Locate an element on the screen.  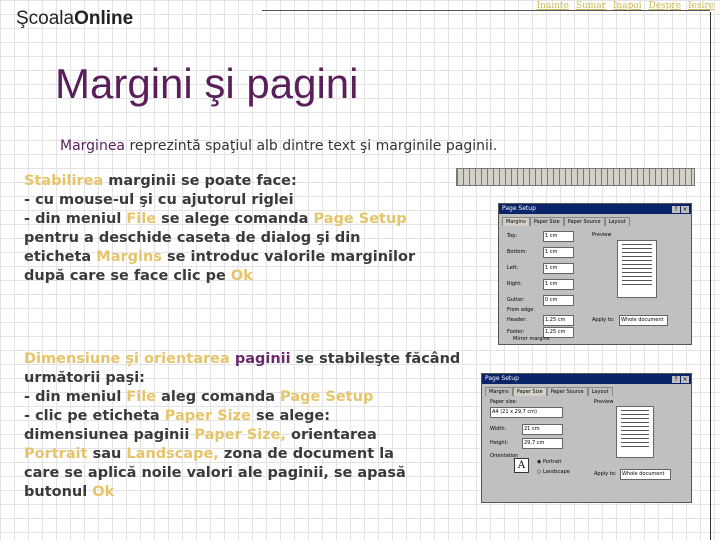
field-label: Mirror margins is located at coordinates (531, 339).